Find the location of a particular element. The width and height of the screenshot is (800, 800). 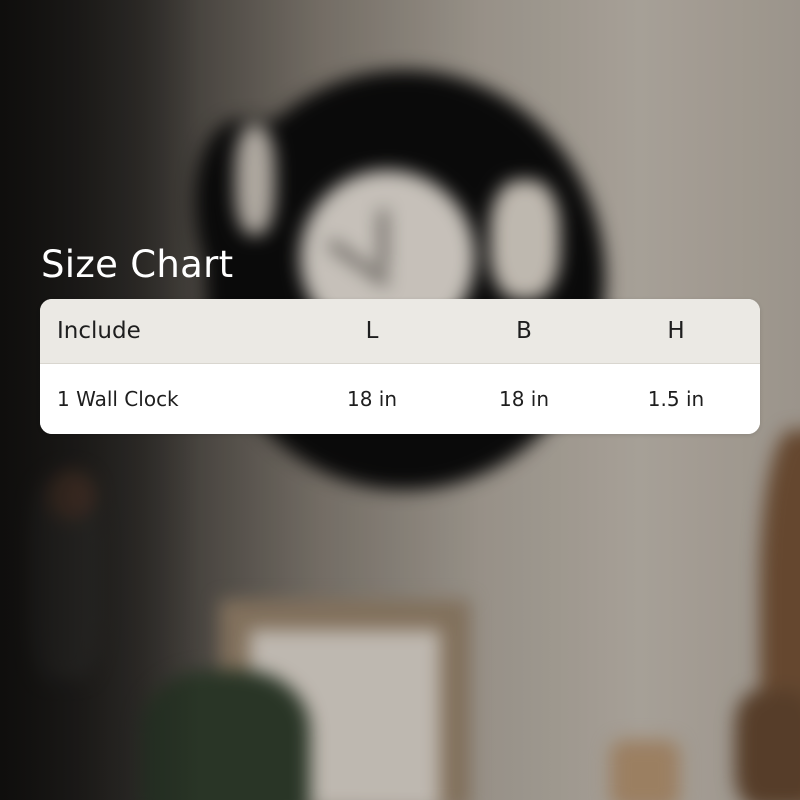

table-row: 1 Wall Clock 18 in 18 in 1.5 in is located at coordinates (400, 399).